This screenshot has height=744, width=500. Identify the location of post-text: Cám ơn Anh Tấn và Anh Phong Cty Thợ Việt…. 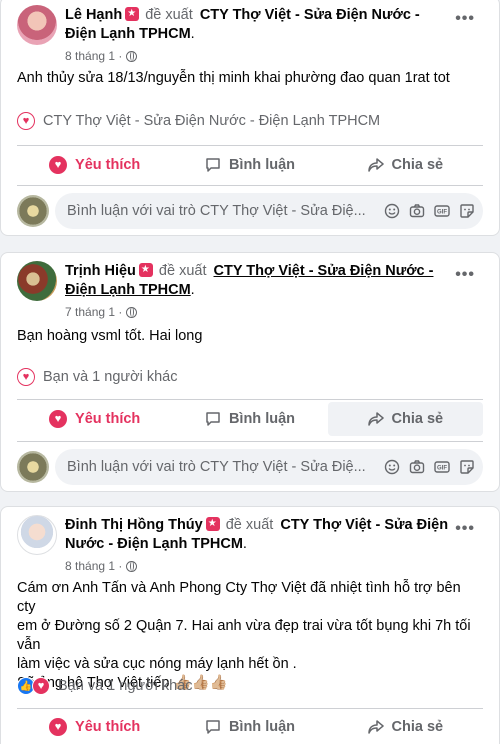
(250, 636).